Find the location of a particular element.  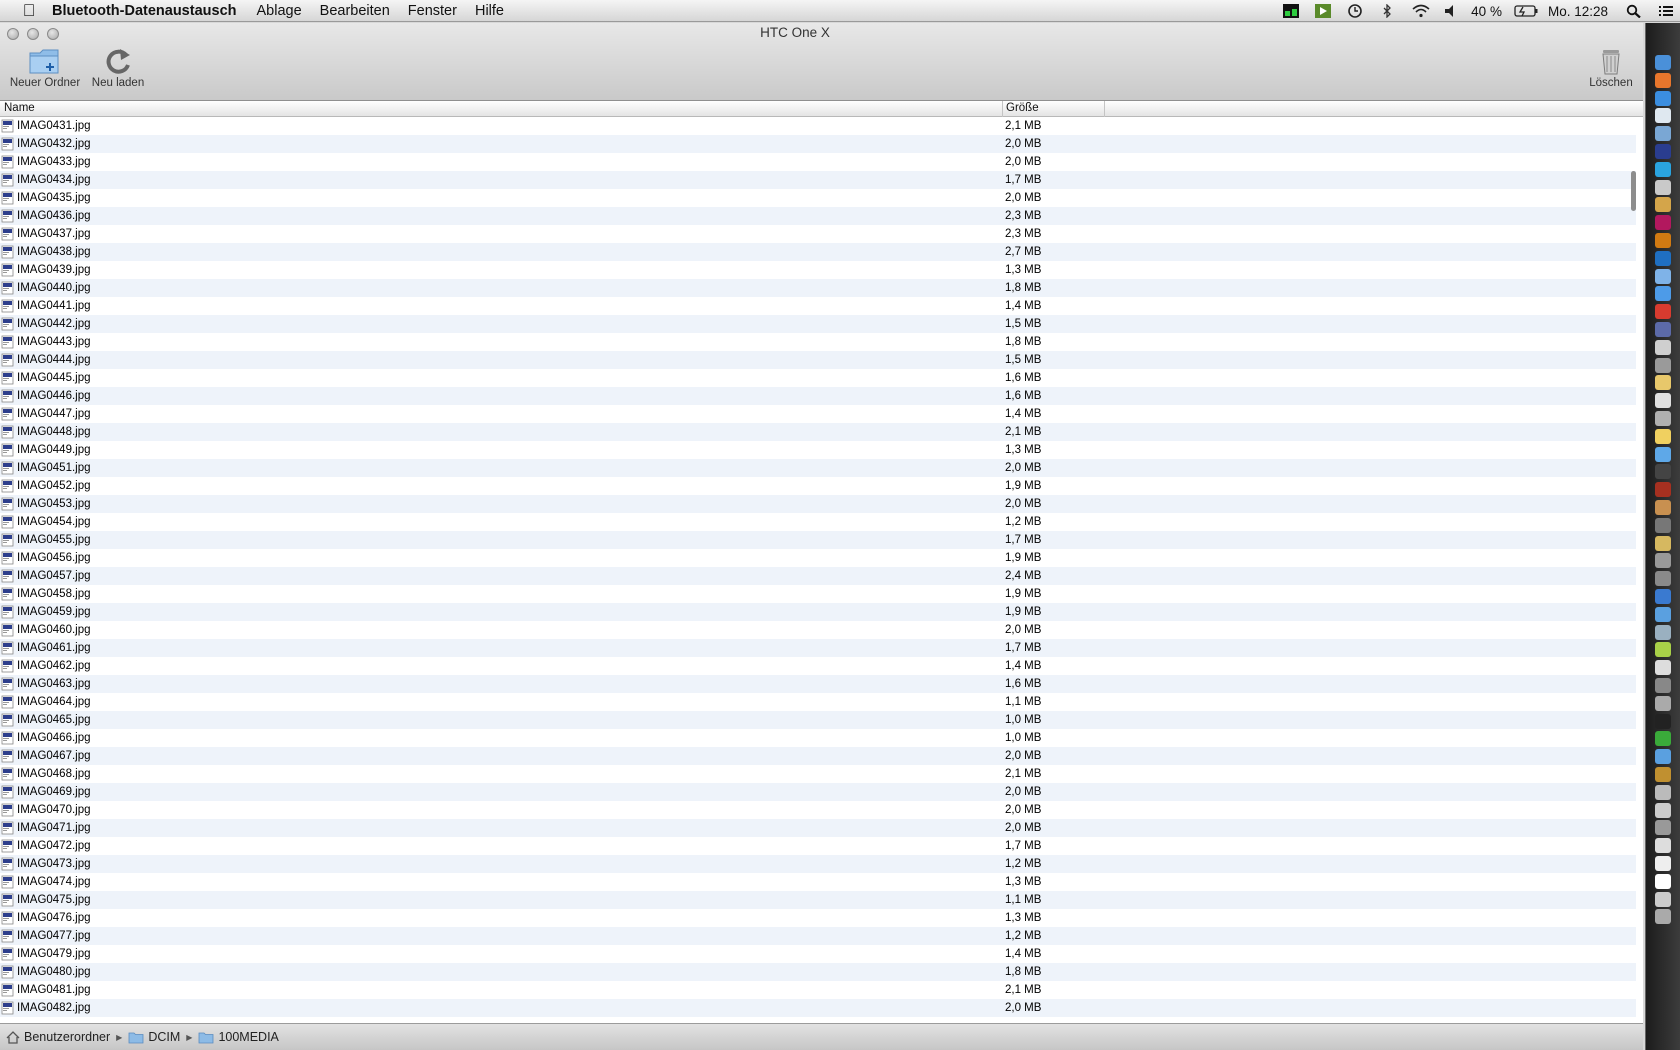

file-row: IMAG0433.jpg 2,0 MB is located at coordinates (818, 162).